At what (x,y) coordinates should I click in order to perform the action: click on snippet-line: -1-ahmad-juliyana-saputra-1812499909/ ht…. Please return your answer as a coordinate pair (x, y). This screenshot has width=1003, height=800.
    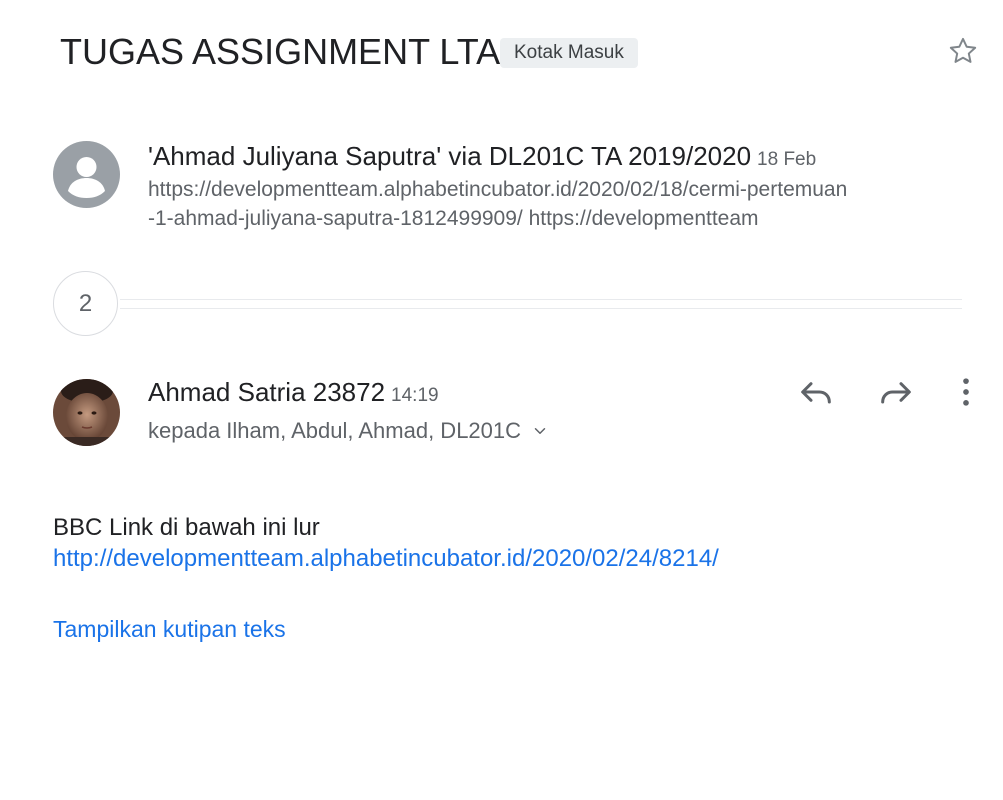
    Looking at the image, I should click on (453, 218).